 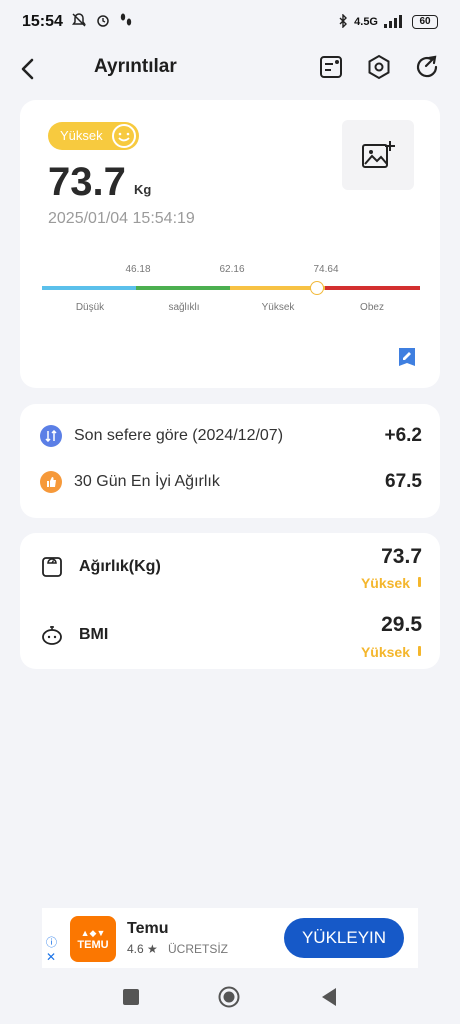 I want to click on weight-unit: Kg, so click(x=143, y=189).